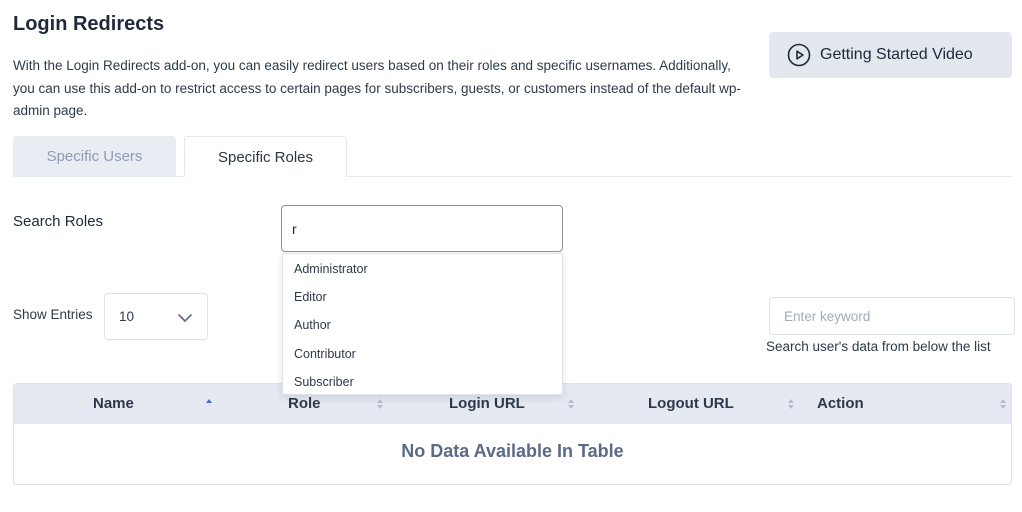 The image size is (1022, 512). I want to click on tab-specific-roles: Specific Roles, so click(265, 156).